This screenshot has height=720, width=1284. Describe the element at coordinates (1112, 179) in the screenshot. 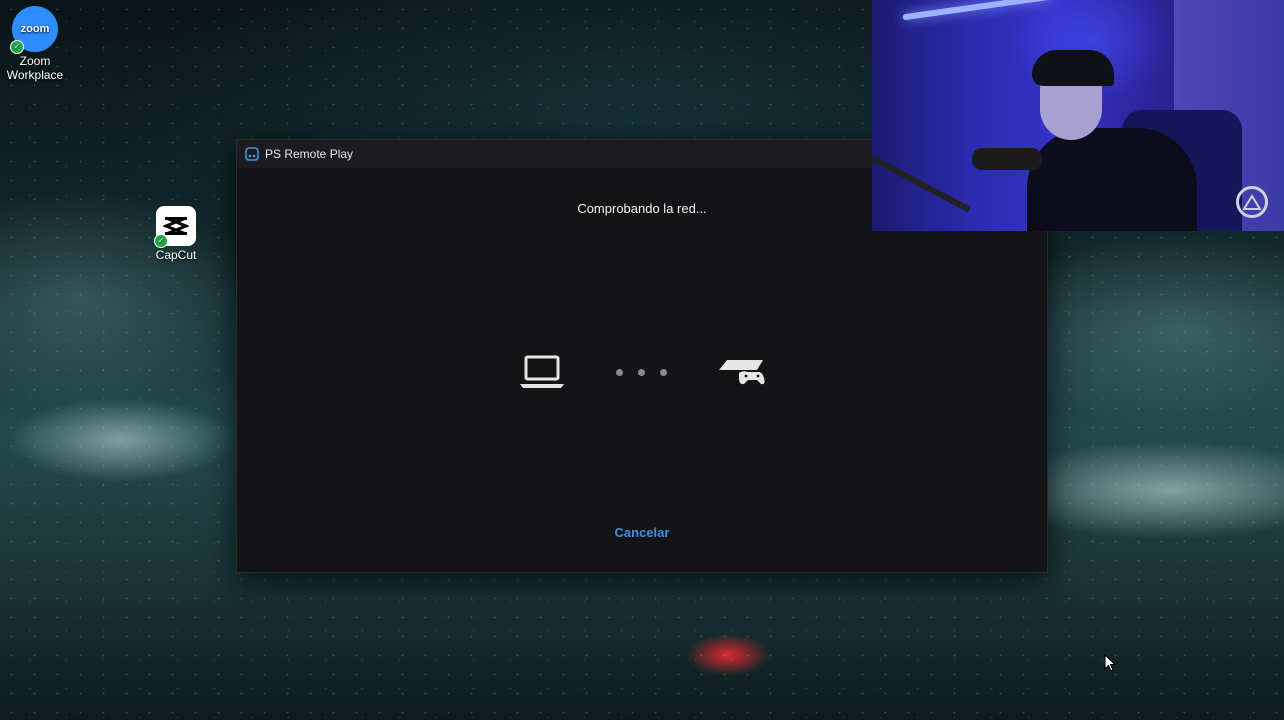

I see `streamer-body` at that location.